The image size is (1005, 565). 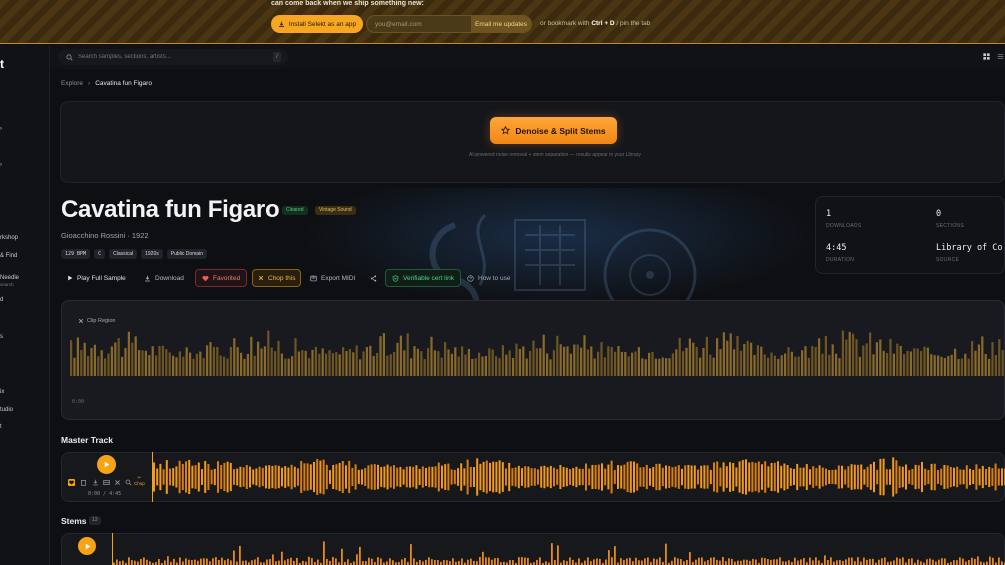 What do you see at coordinates (96, 278) in the screenshot?
I see `play-full-sample-button: Play Full Sample` at bounding box center [96, 278].